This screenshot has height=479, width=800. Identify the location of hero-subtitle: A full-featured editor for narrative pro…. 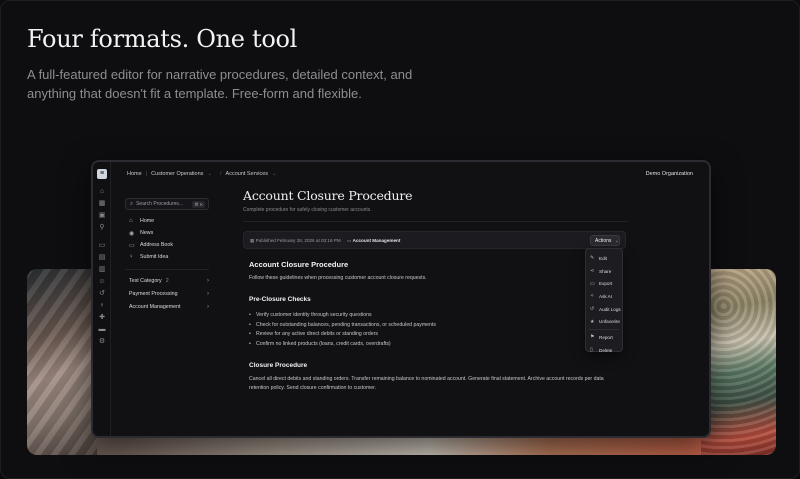
(220, 84).